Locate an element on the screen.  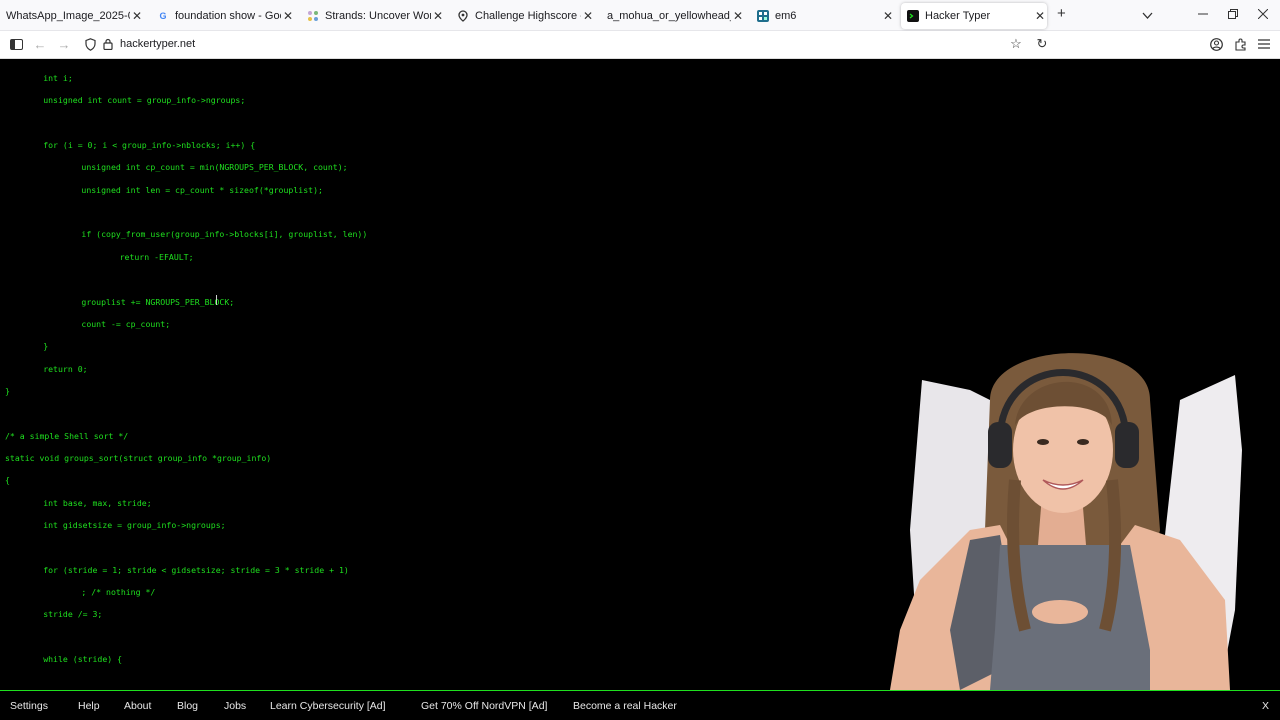
minimize-icon is located at coordinates (1203, 14).